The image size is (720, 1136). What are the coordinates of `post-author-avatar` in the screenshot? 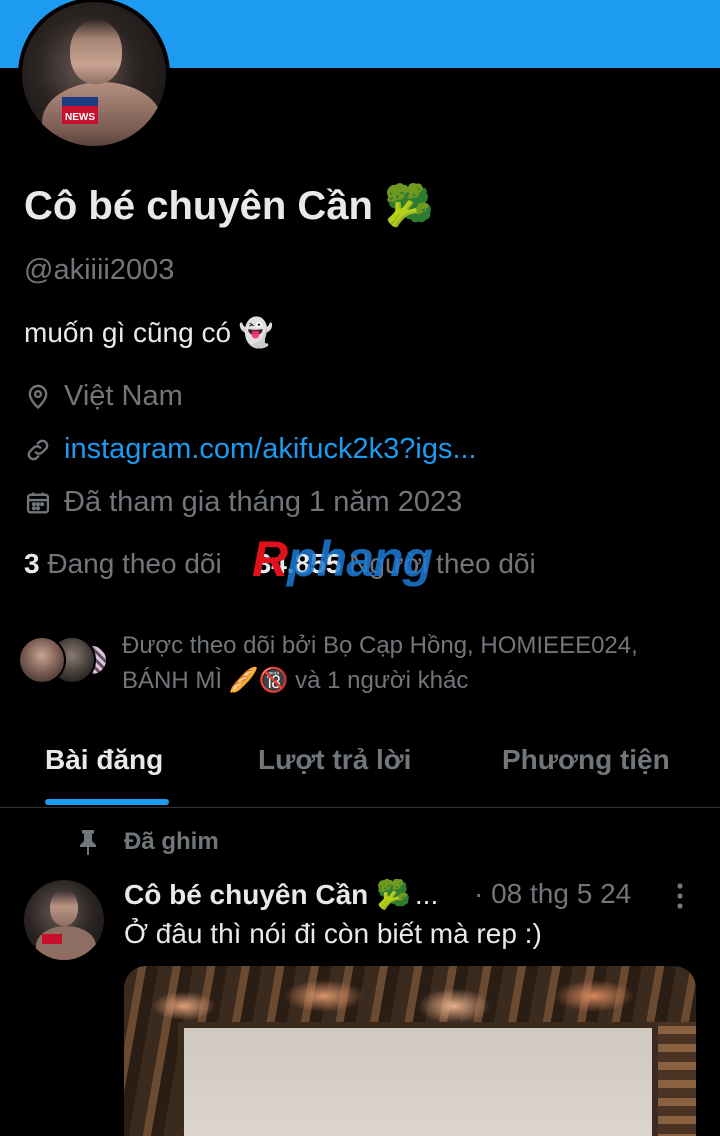 It's located at (64, 920).